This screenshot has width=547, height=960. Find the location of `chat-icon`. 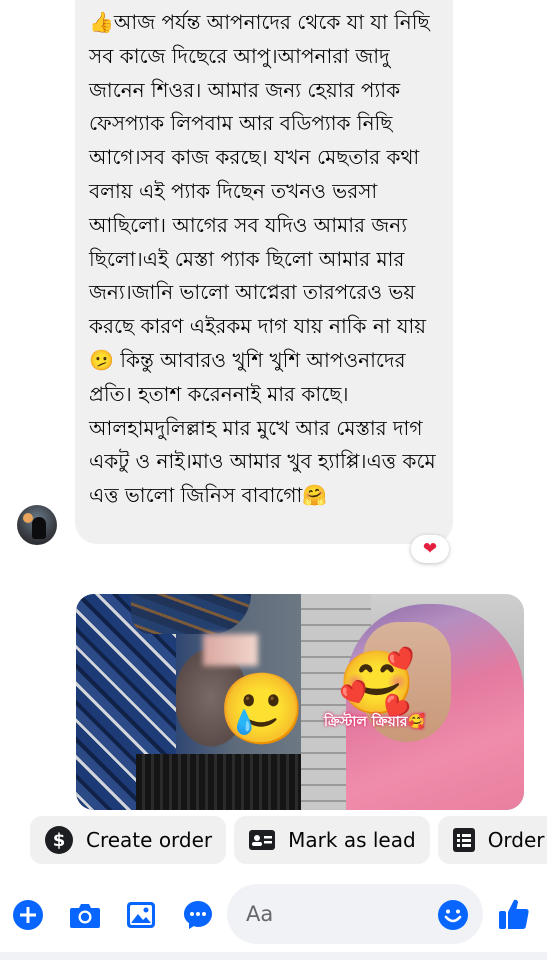

chat-icon is located at coordinates (198, 915).